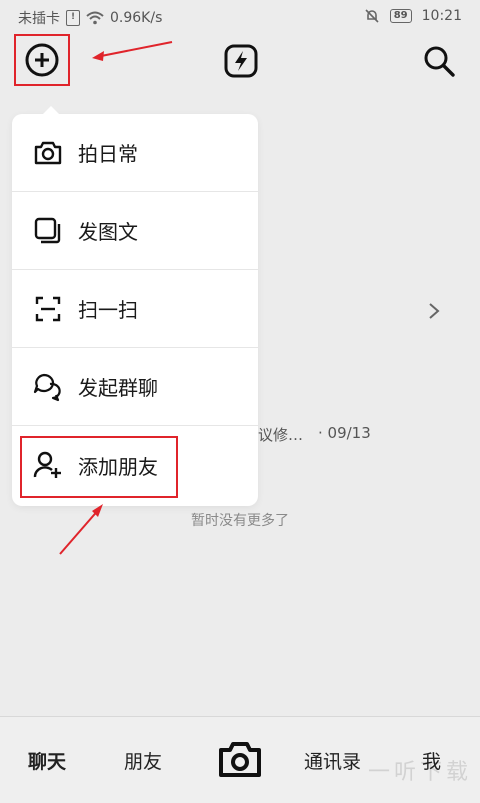 The height and width of the screenshot is (803, 480). Describe the element at coordinates (441, 16) in the screenshot. I see `clock: 10:21` at that location.